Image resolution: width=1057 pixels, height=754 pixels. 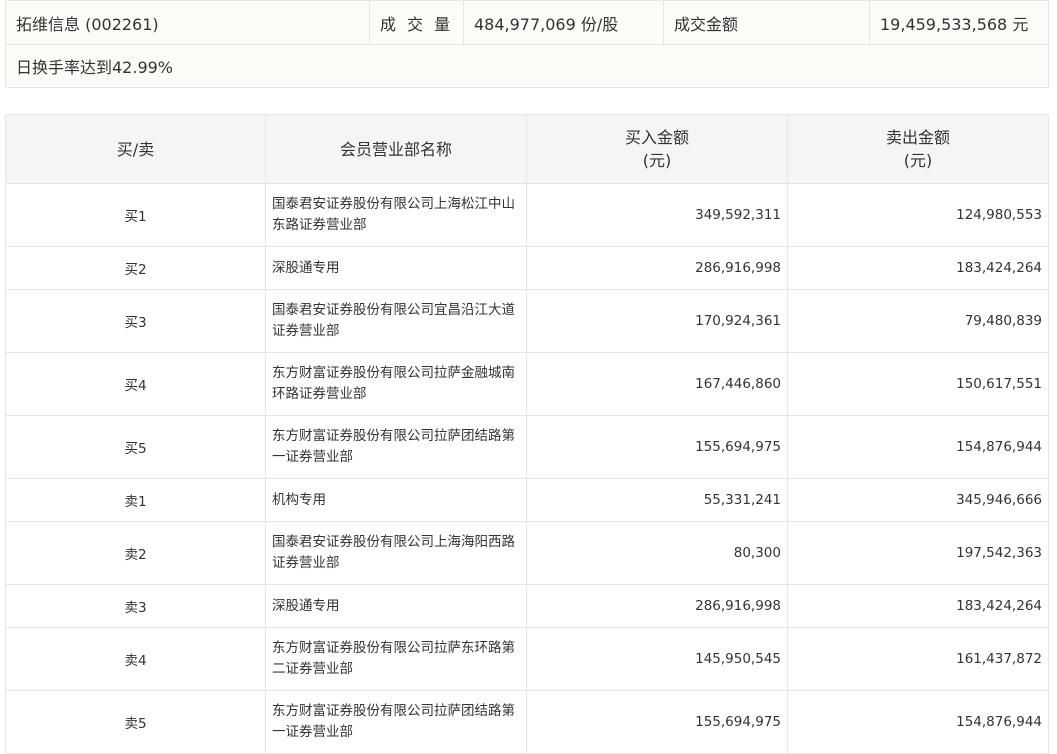 What do you see at coordinates (657, 659) in the screenshot?
I see `buy-amount-cell: 145,950,545` at bounding box center [657, 659].